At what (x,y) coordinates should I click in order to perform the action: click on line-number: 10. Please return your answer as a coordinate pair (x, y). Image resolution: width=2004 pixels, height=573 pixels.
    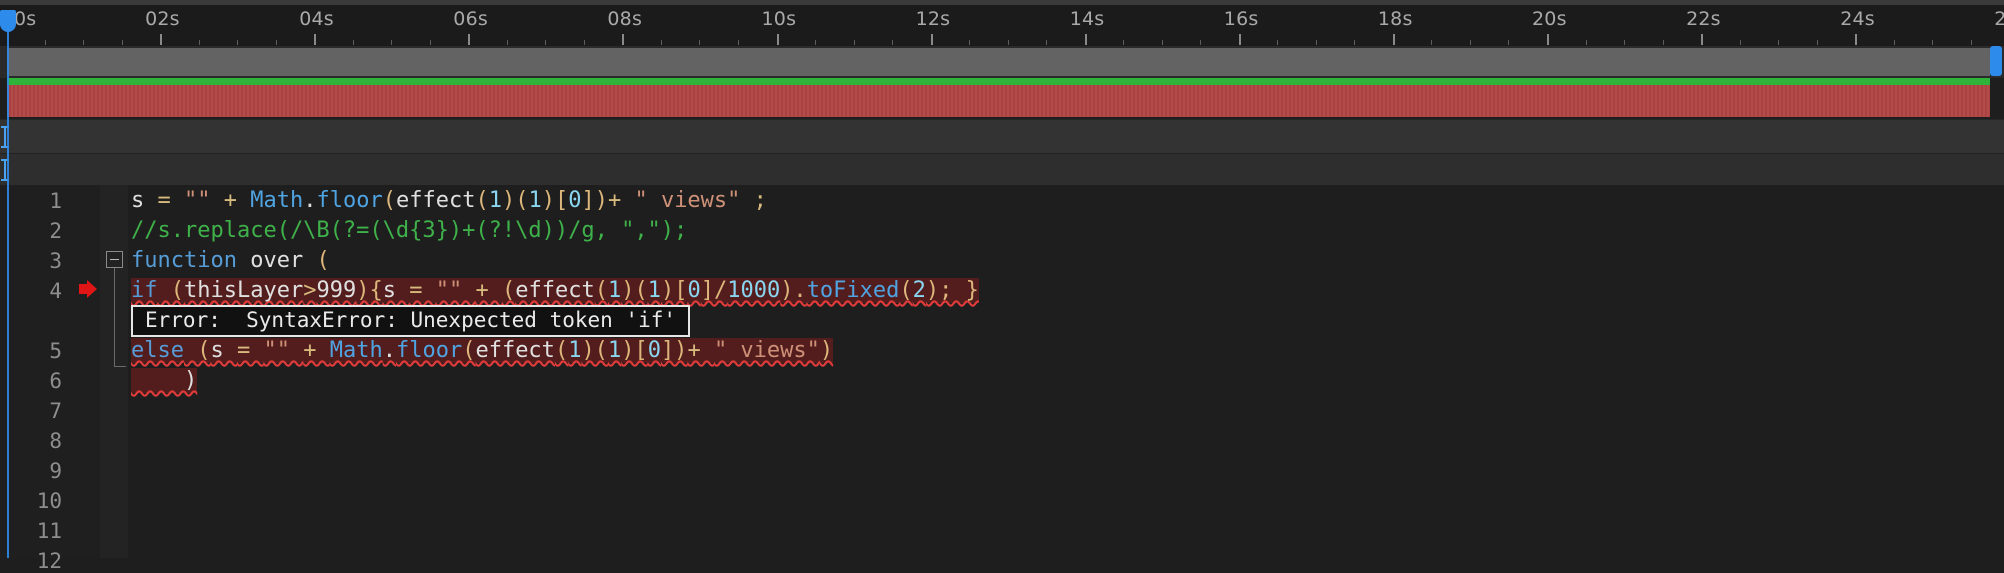
    Looking at the image, I should click on (49, 501).